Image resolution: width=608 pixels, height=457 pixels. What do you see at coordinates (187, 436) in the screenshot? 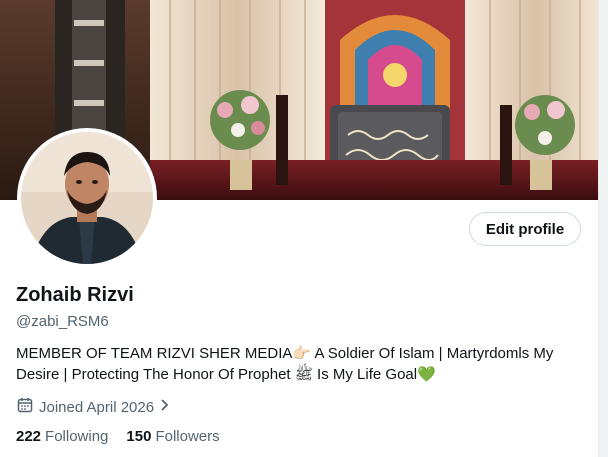
I see `followers-label: Followers` at bounding box center [187, 436].